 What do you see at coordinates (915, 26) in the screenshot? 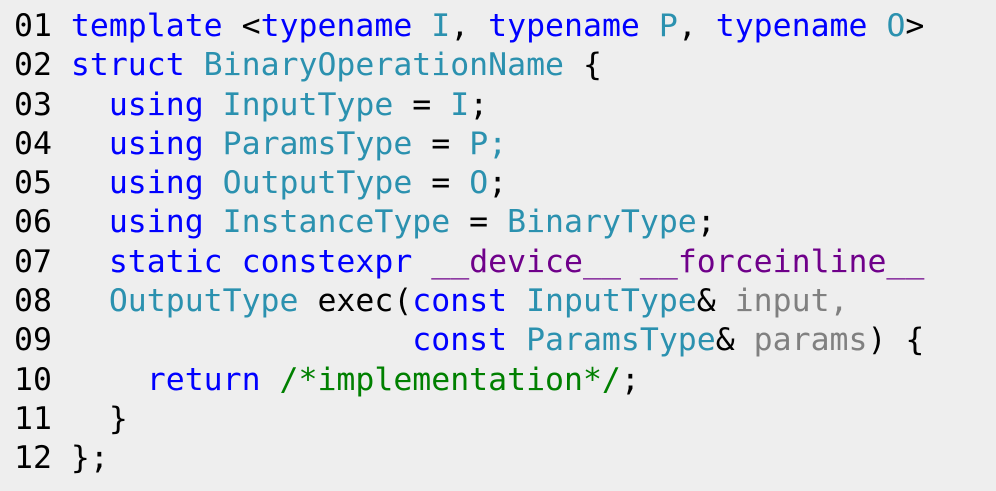
I see `plain-token: >` at bounding box center [915, 26].